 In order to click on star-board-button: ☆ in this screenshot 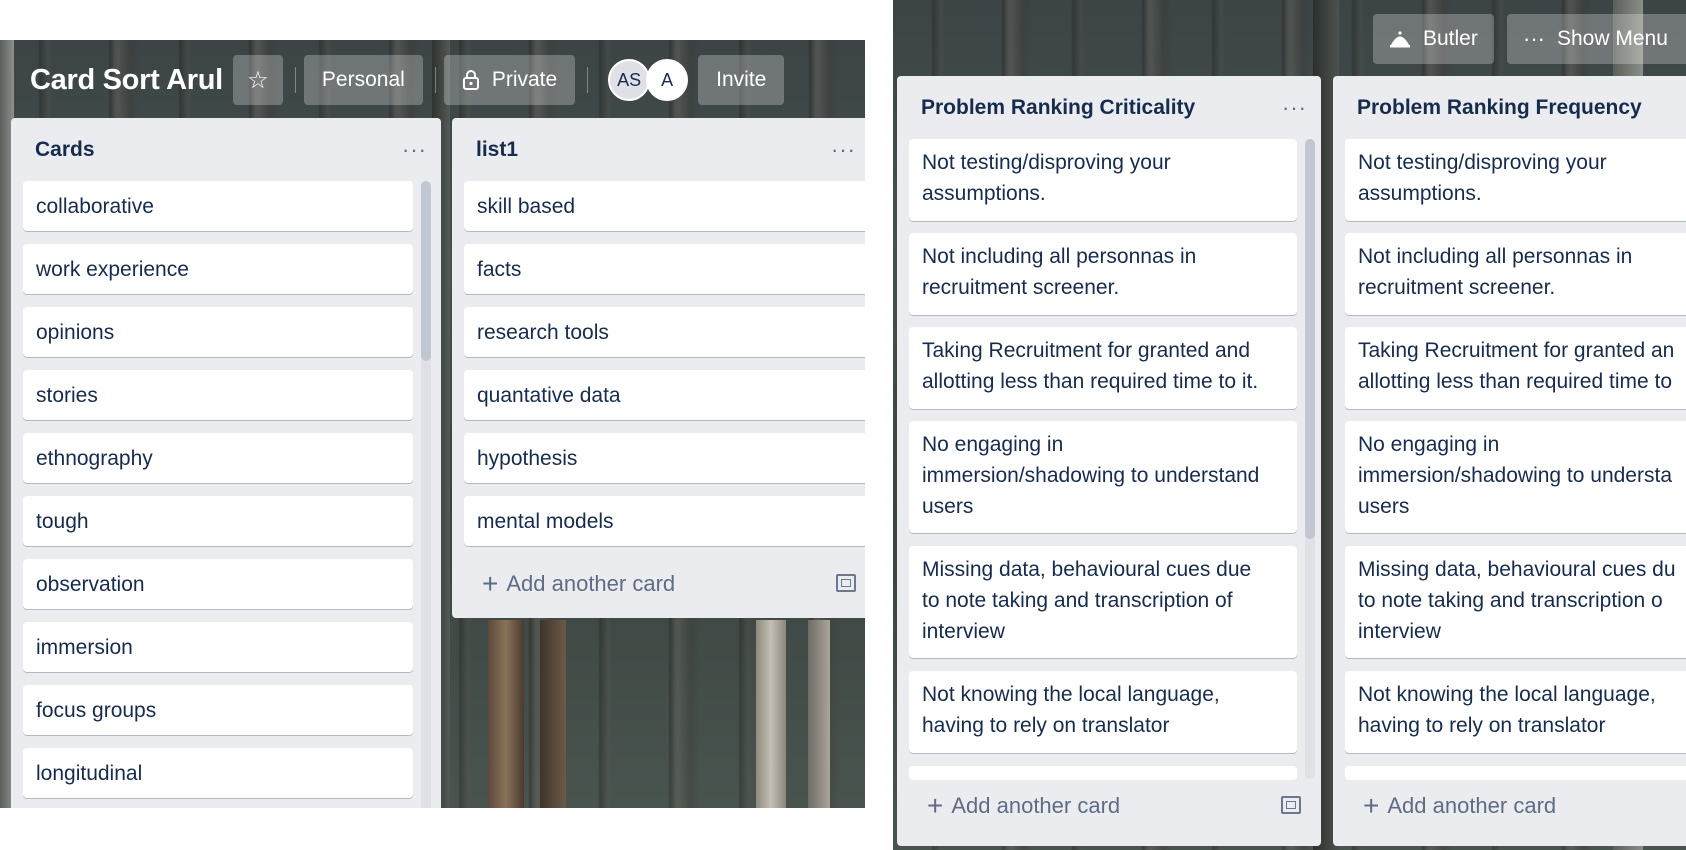, I will do `click(257, 80)`.